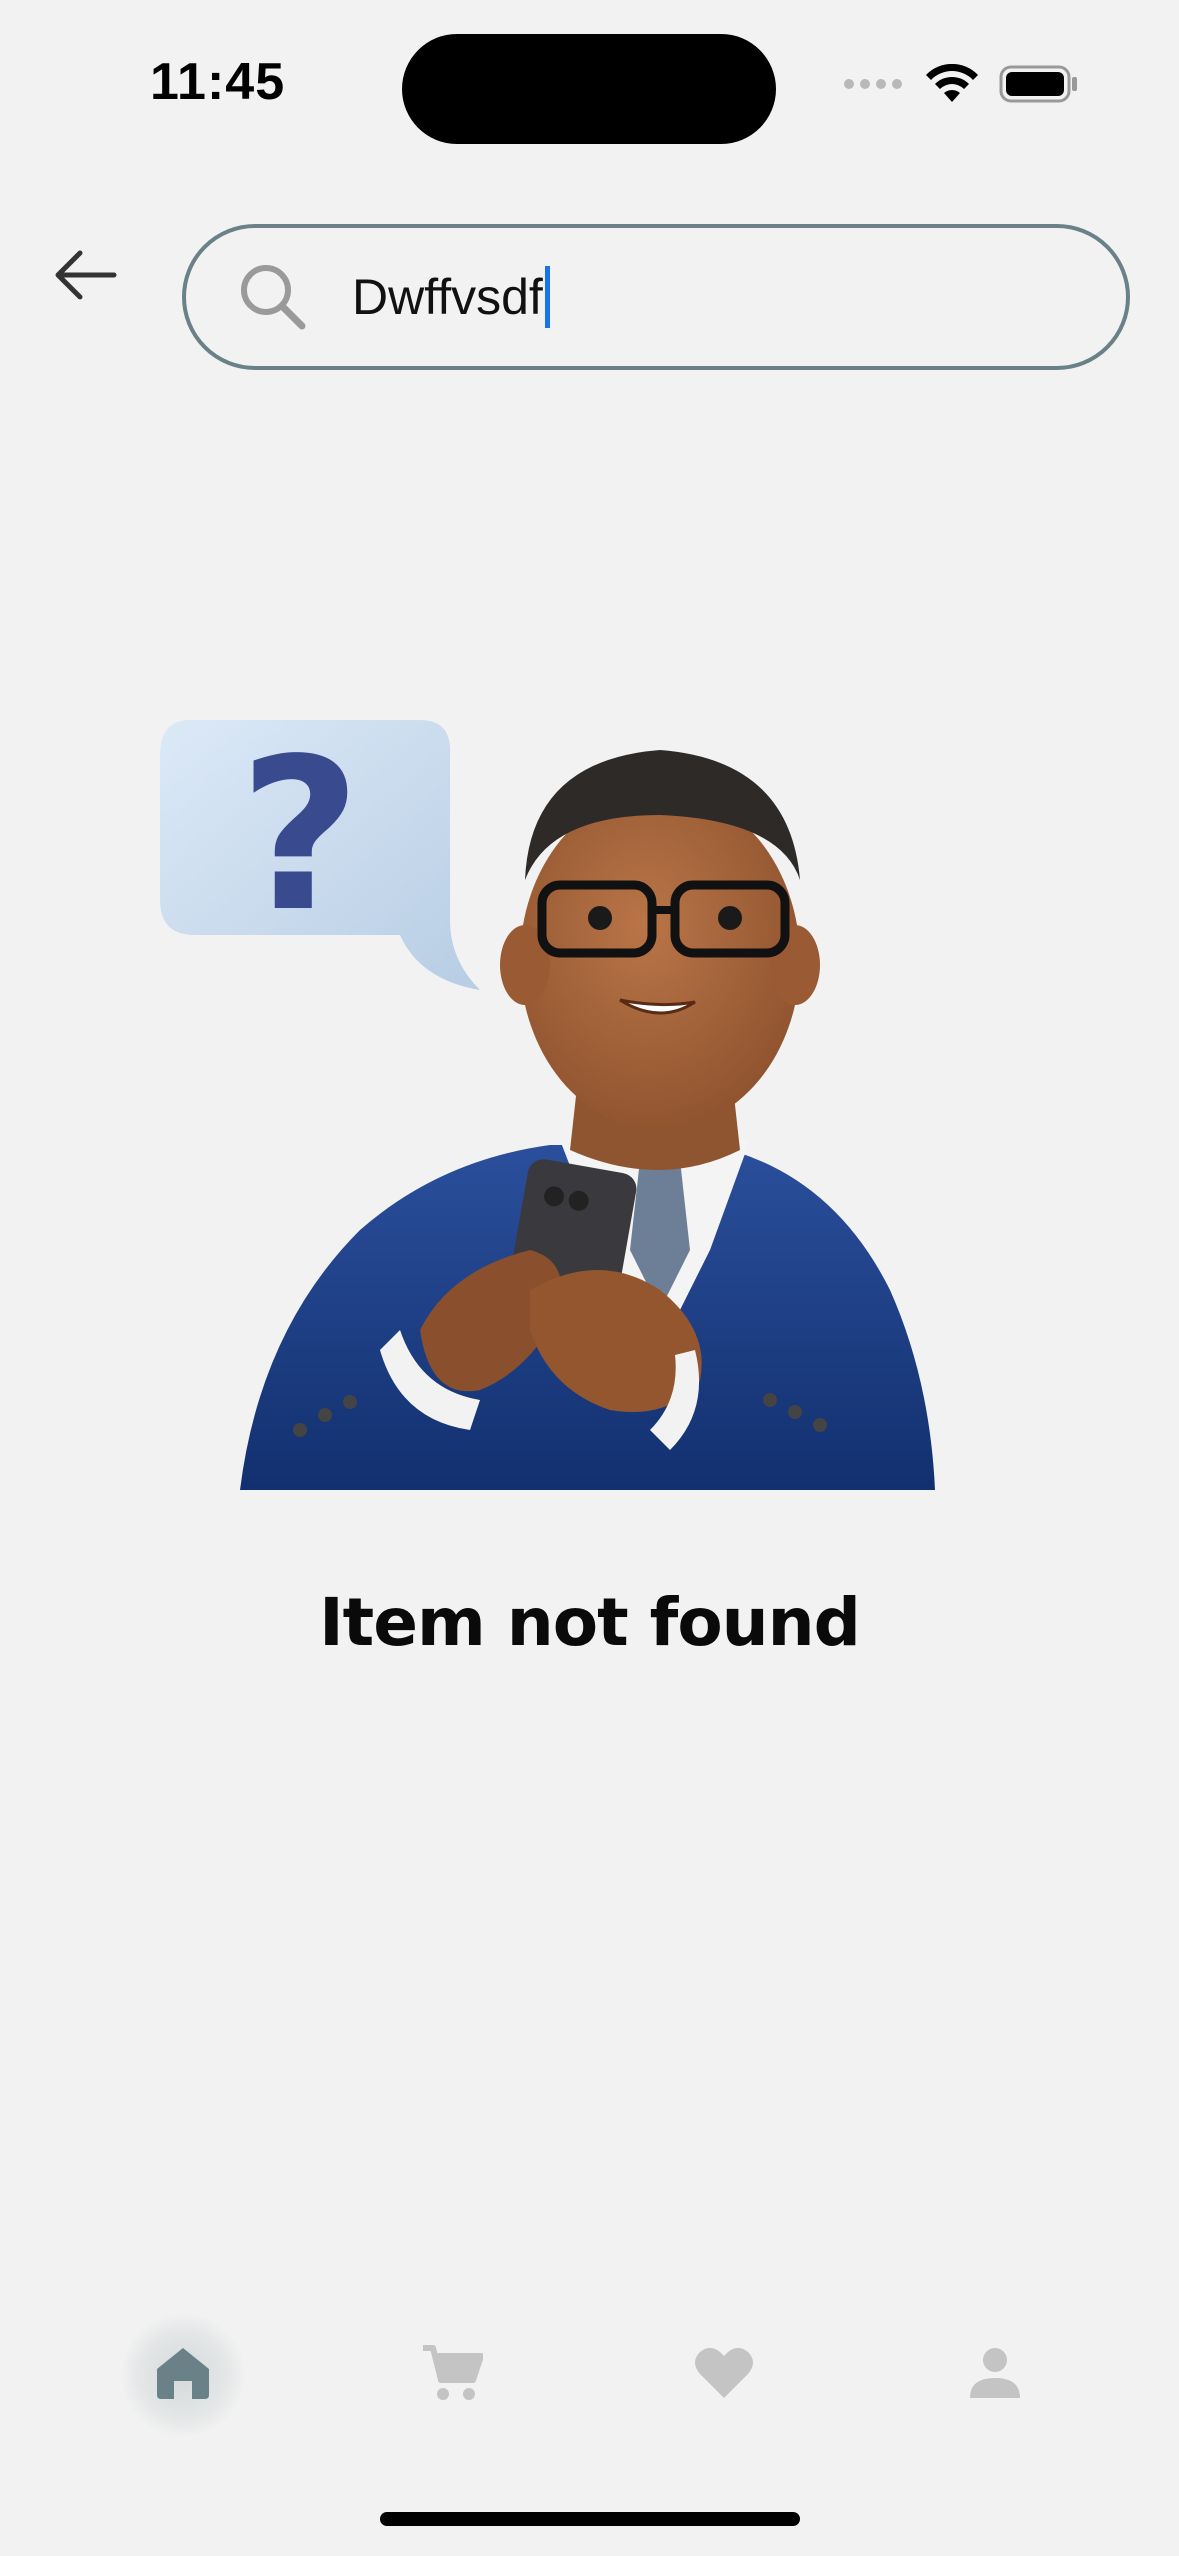 The height and width of the screenshot is (2556, 1179). What do you see at coordinates (273, 297) in the screenshot?
I see `search-icon` at bounding box center [273, 297].